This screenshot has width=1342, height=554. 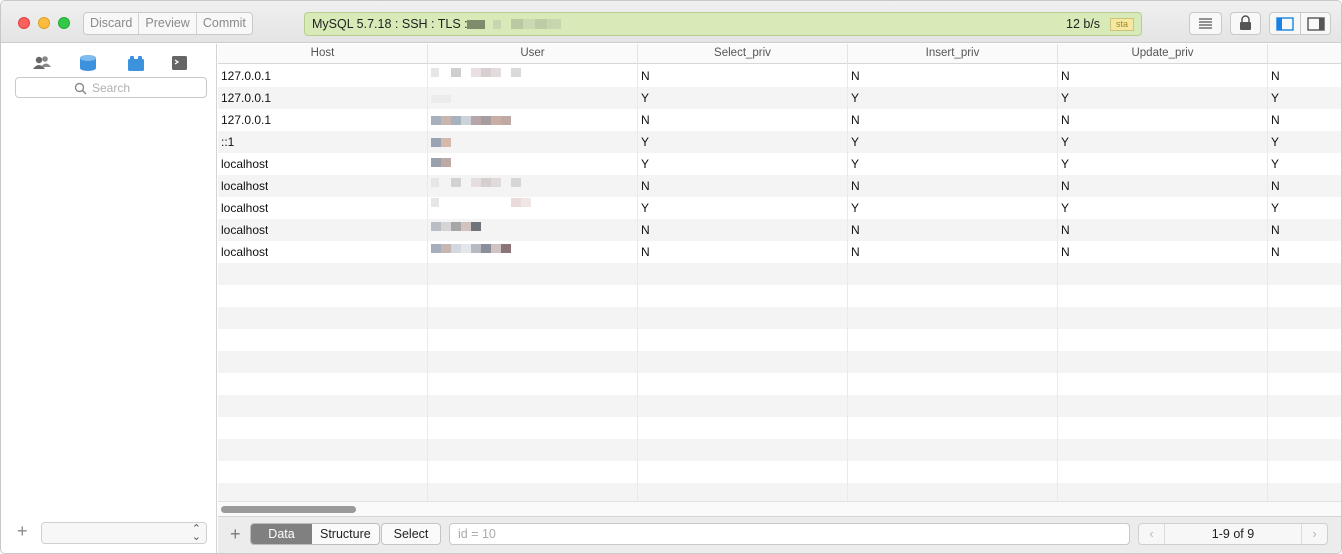 I want to click on column-header-next, so click(x=1304, y=54).